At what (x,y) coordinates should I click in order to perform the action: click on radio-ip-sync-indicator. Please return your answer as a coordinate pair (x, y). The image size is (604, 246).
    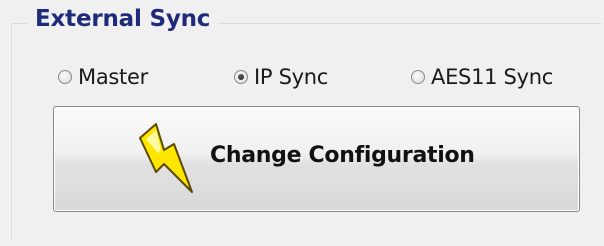
    Looking at the image, I should click on (241, 77).